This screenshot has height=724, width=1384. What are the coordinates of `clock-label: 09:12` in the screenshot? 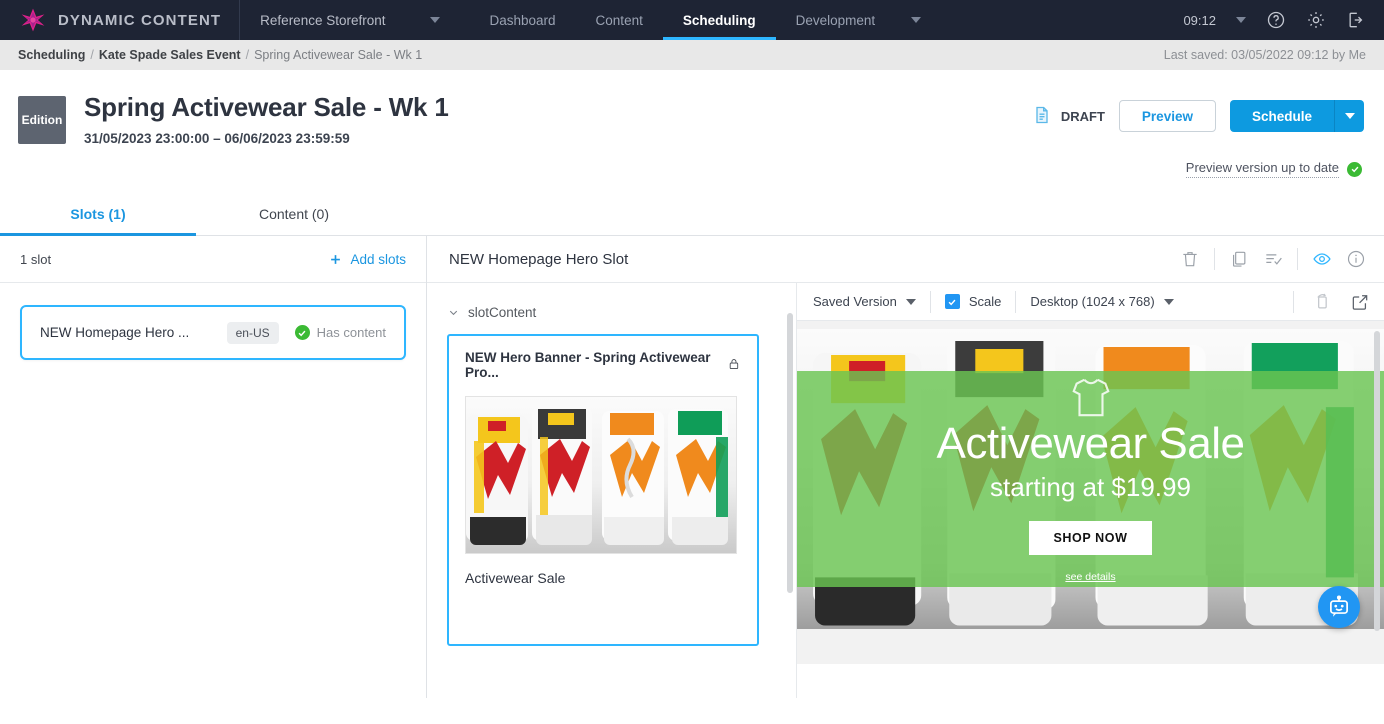 It's located at (1199, 20).